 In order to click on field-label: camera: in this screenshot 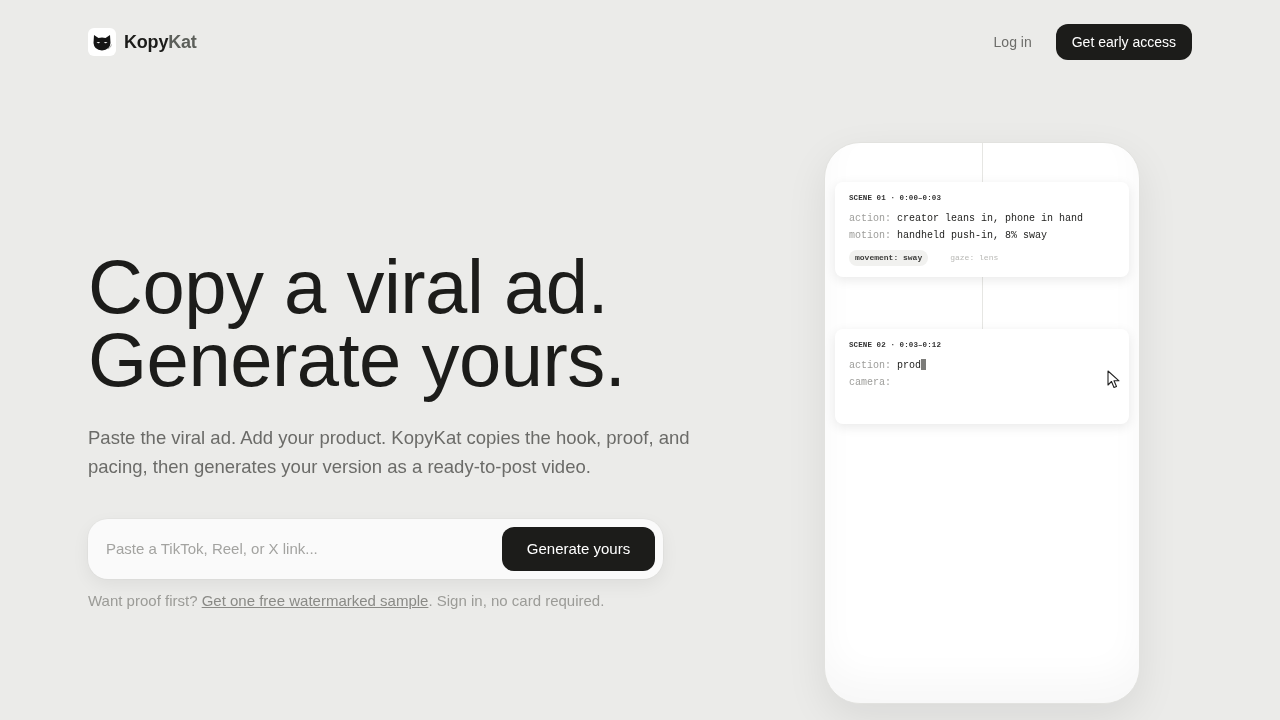, I will do `click(870, 382)`.